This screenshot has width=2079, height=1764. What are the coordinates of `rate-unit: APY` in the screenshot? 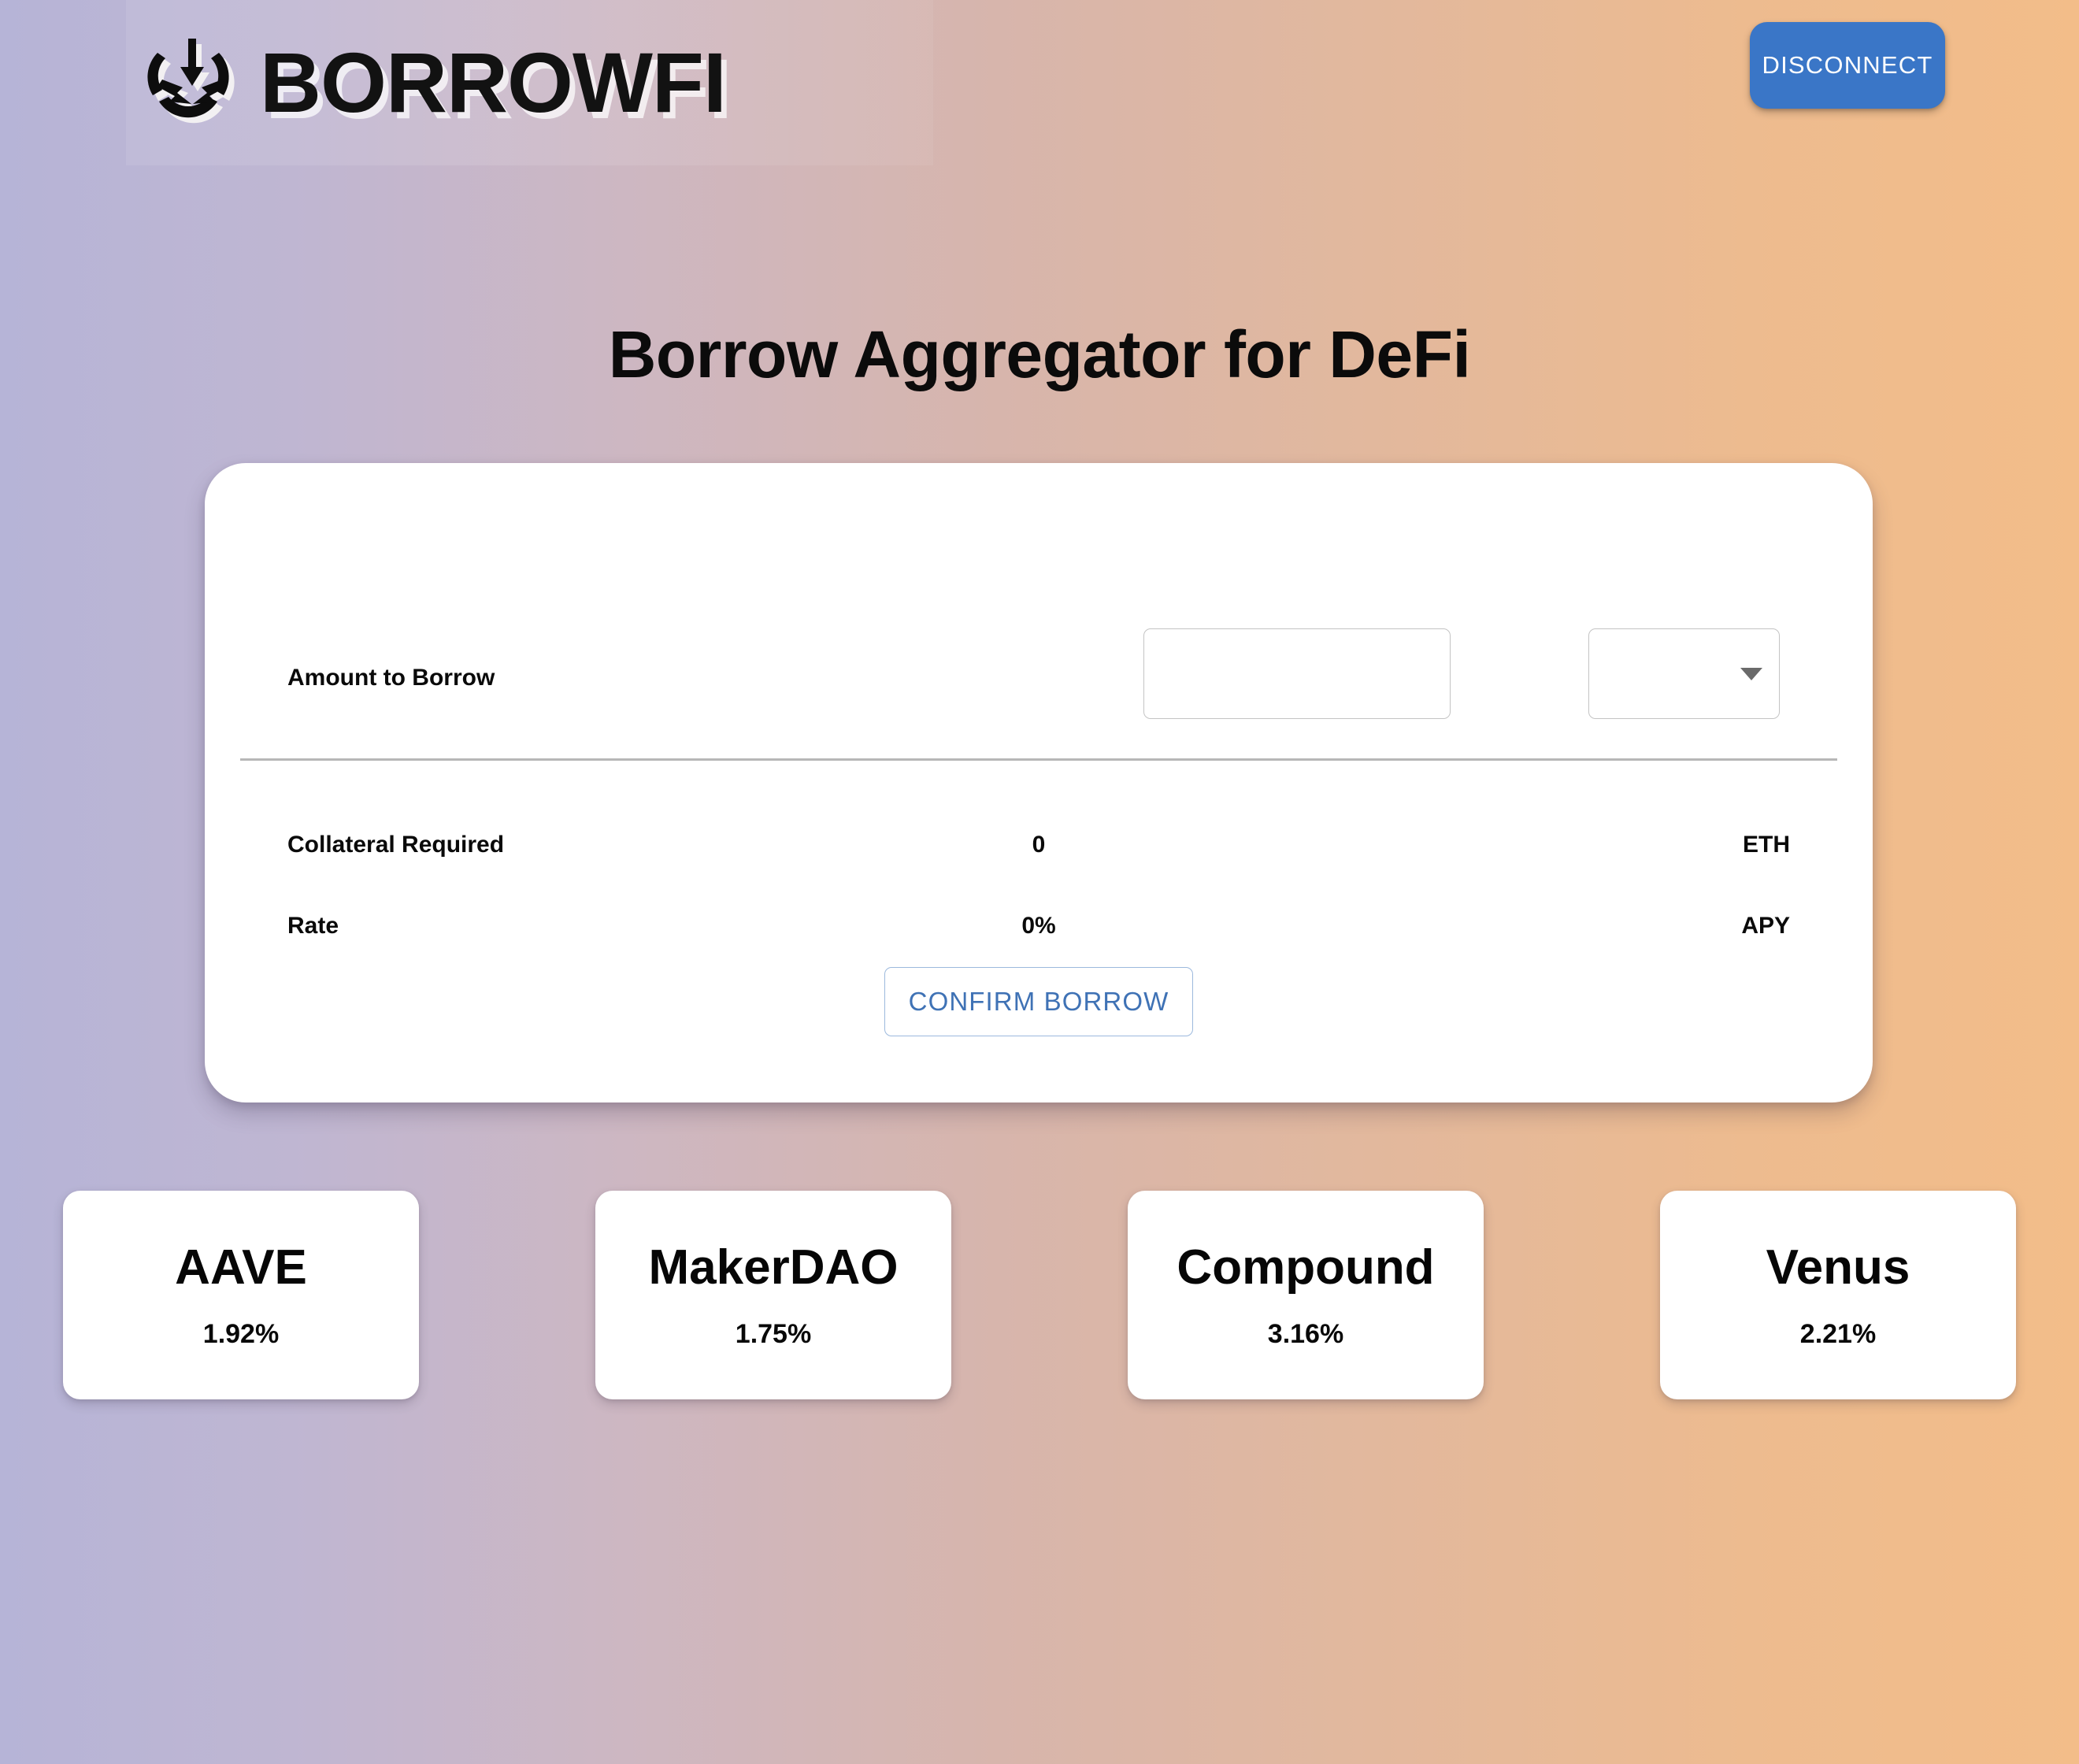 It's located at (1765, 926).